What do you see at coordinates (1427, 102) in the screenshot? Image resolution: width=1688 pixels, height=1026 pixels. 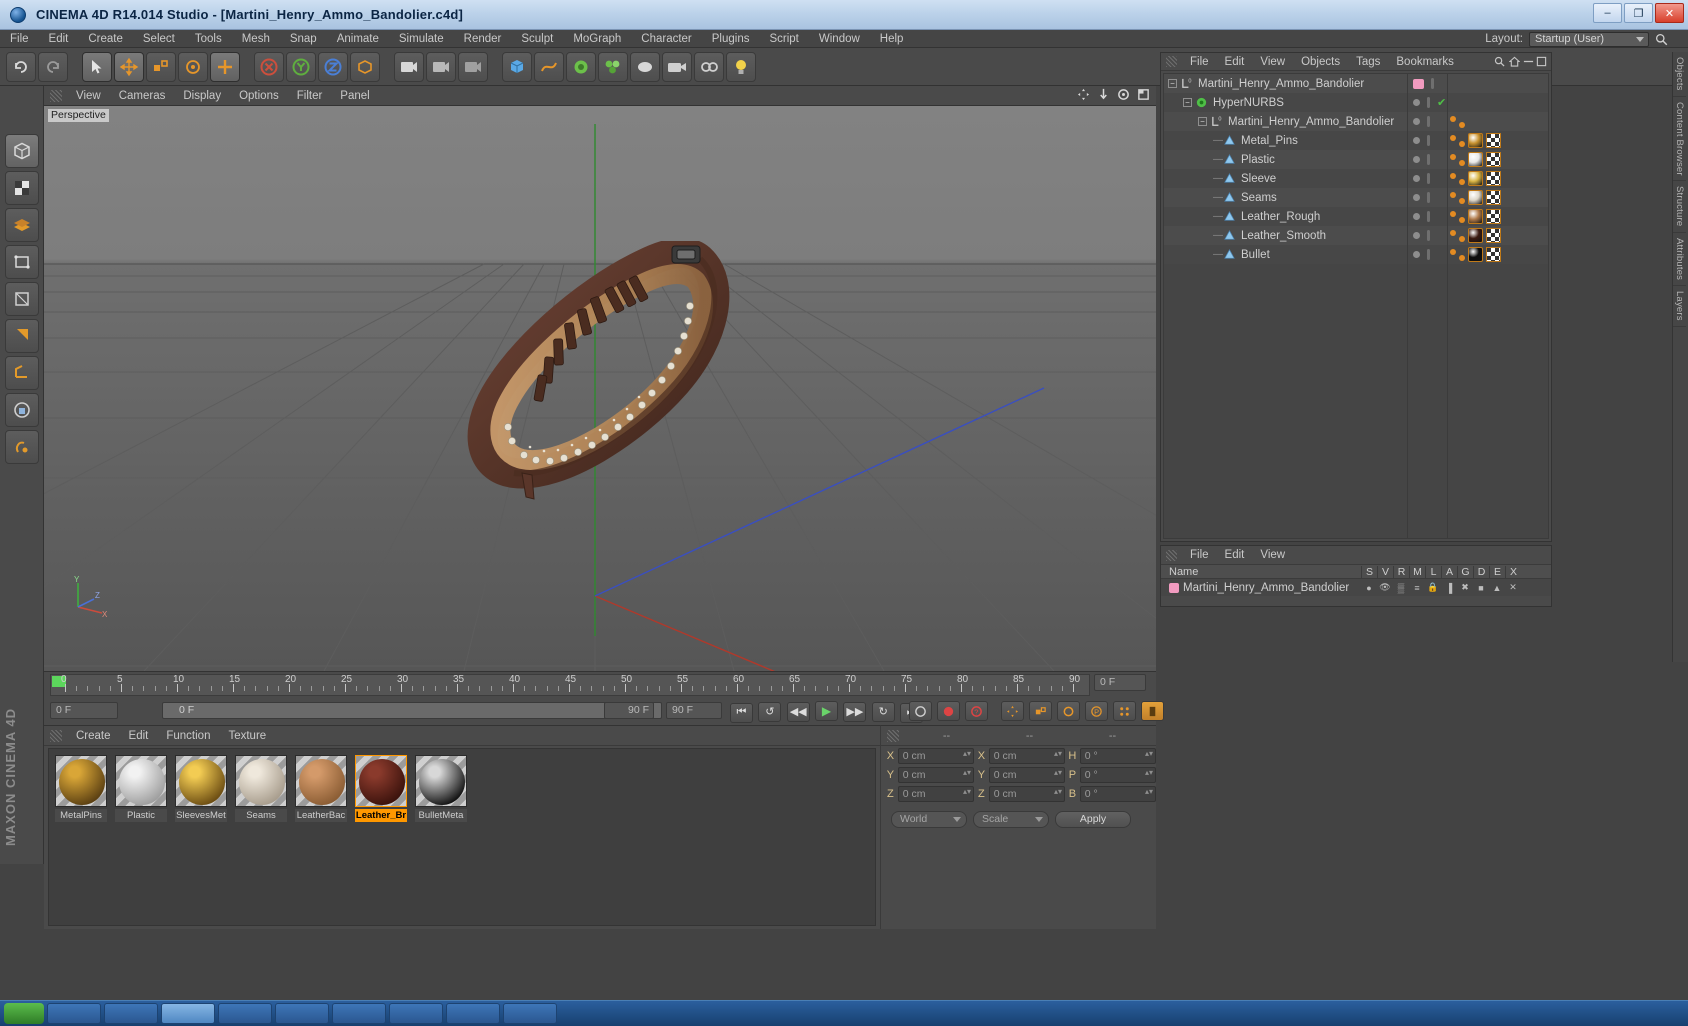 I see `object-visibility-row: ✔` at bounding box center [1427, 102].